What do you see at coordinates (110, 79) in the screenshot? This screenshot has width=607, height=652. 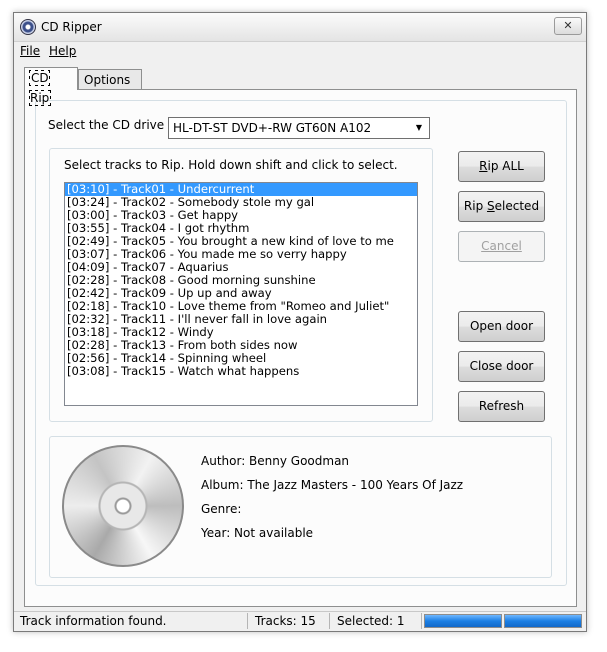 I see `tab-options: Options` at bounding box center [110, 79].